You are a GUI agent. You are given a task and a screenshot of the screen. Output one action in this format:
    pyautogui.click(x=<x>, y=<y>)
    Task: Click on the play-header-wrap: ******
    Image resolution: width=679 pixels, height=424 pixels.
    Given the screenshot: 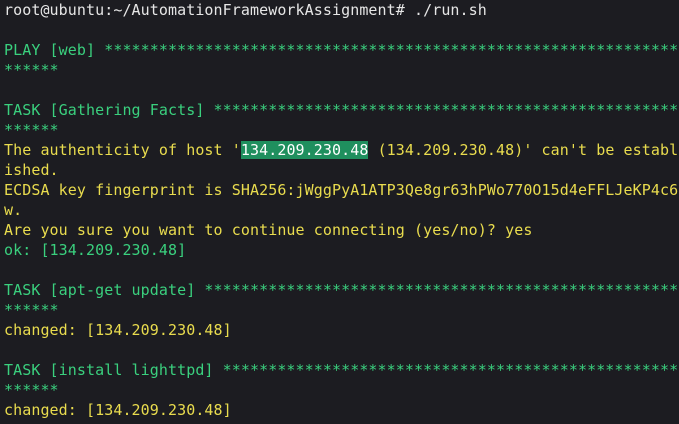 What is the action you would take?
    pyautogui.click(x=31, y=70)
    